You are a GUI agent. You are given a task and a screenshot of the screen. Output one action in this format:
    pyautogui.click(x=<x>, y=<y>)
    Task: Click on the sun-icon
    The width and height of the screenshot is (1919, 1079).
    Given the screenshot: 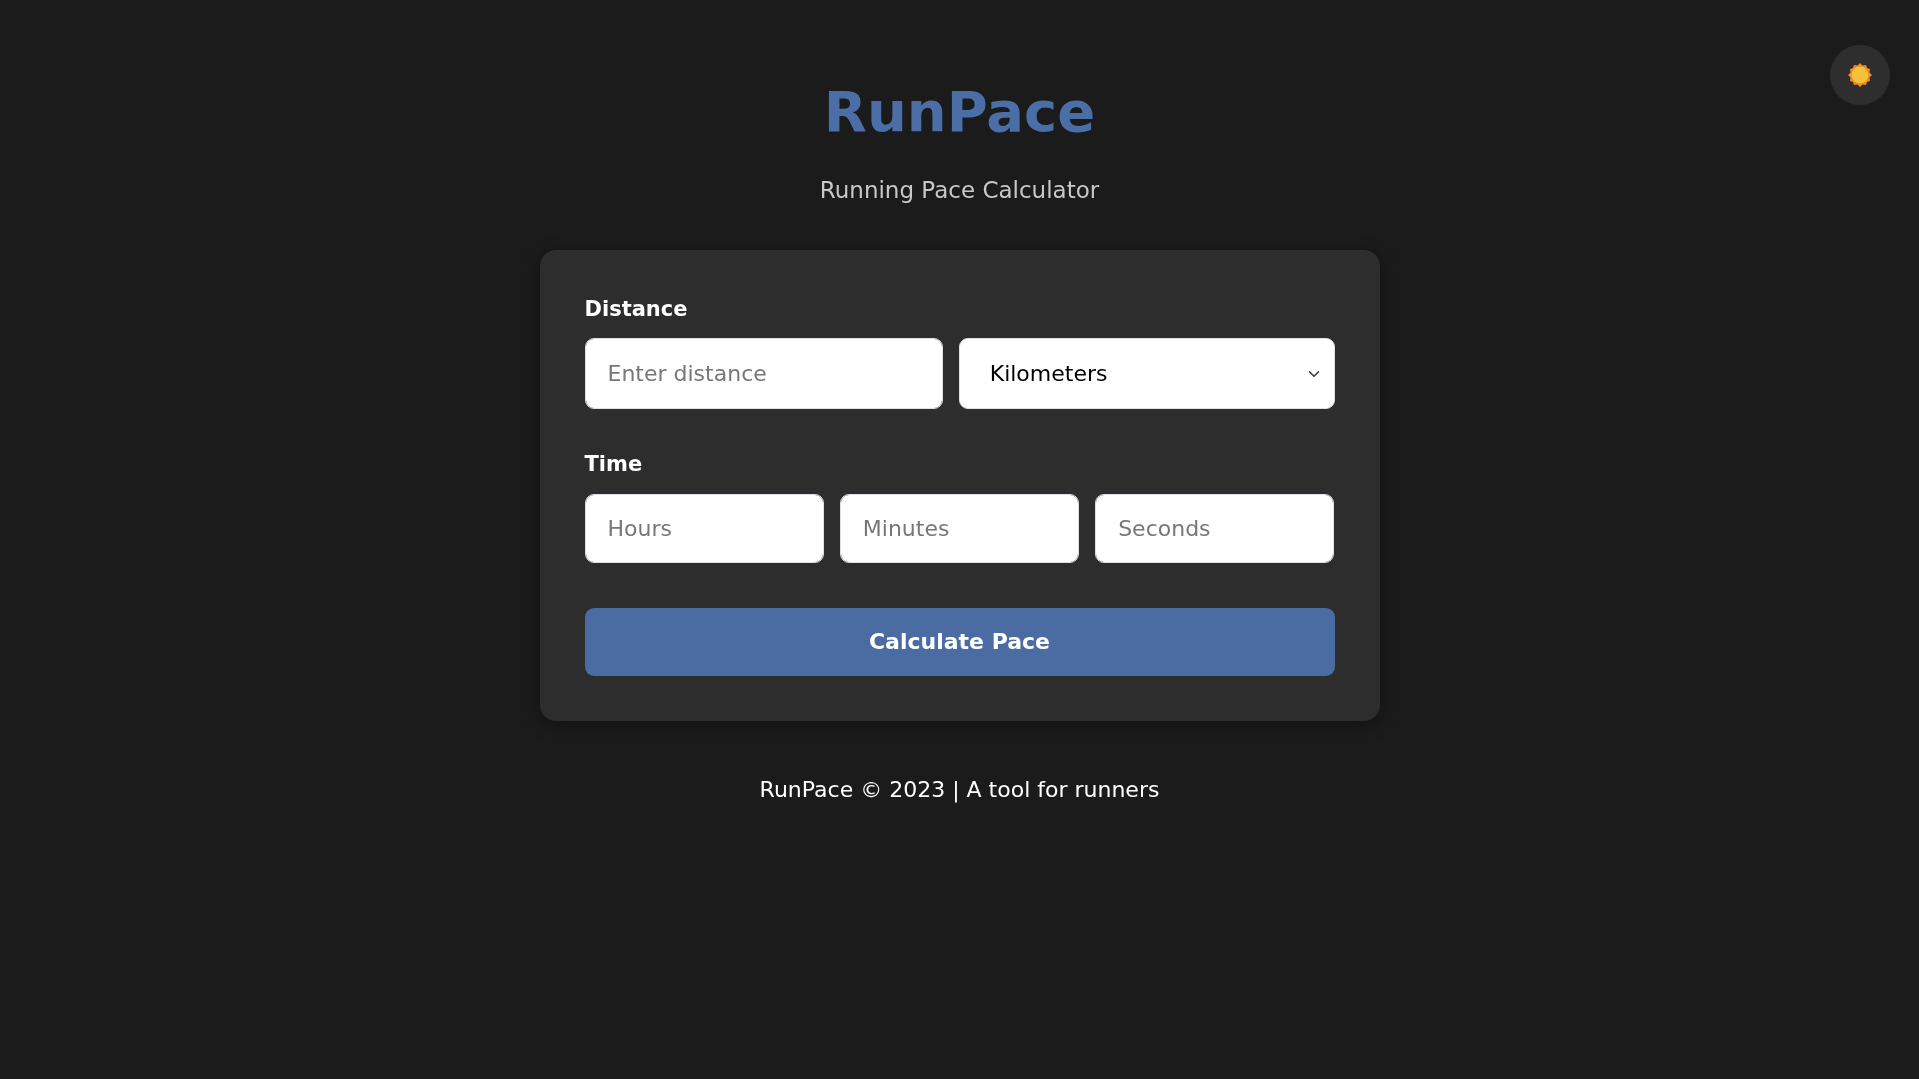 What is the action you would take?
    pyautogui.click(x=1860, y=75)
    